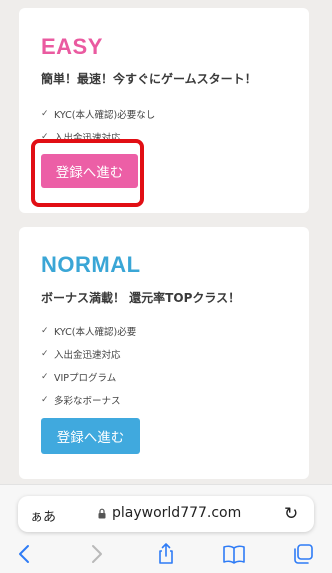 The width and height of the screenshot is (332, 573). Describe the element at coordinates (72, 46) in the screenshot. I see `plan-title-easy: EASY` at that location.